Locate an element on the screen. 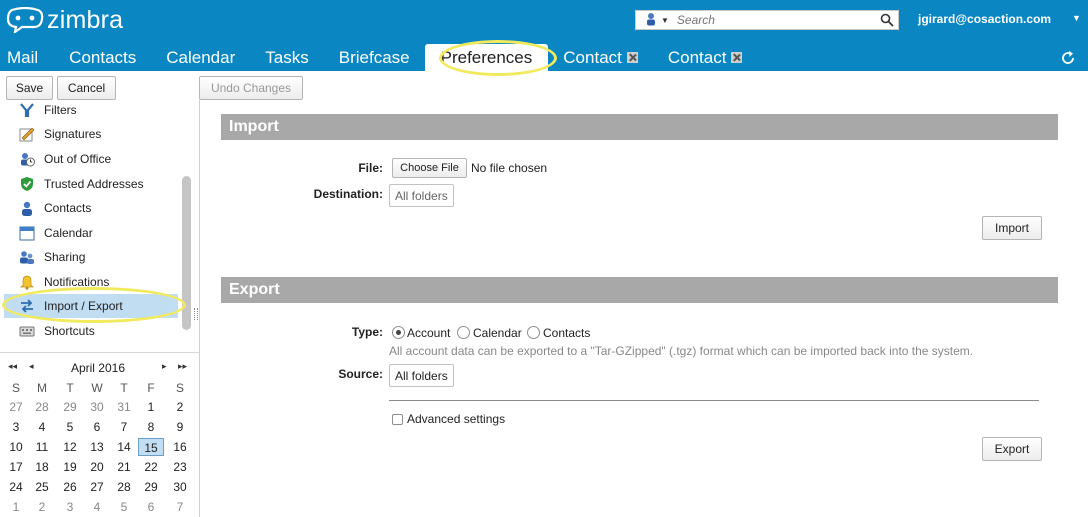  calendar-day: 12 is located at coordinates (70, 447).